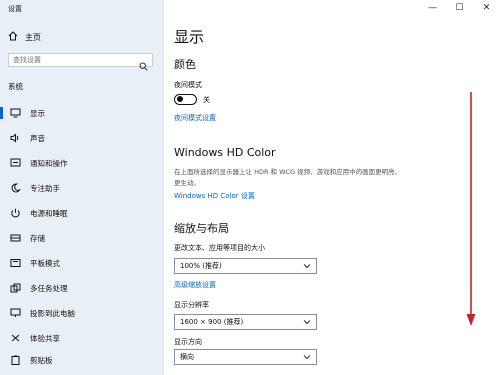 The height and width of the screenshot is (375, 500). What do you see at coordinates (15, 86) in the screenshot?
I see `sidebar-group-system: 系统` at bounding box center [15, 86].